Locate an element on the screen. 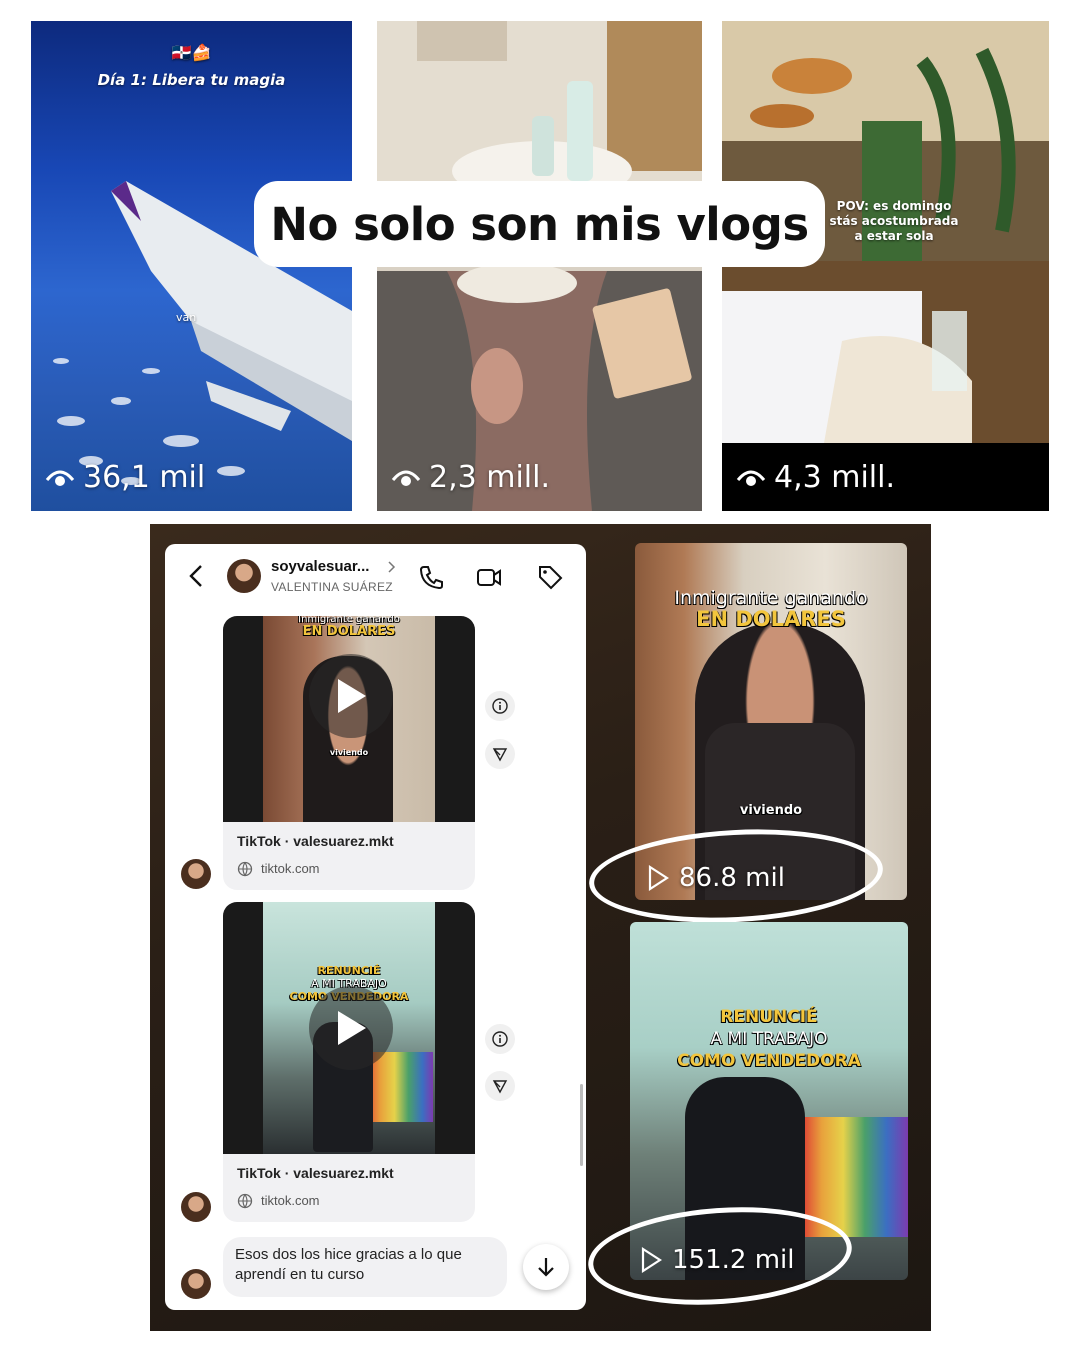 The image size is (1080, 1350). phone-icon is located at coordinates (431, 577).